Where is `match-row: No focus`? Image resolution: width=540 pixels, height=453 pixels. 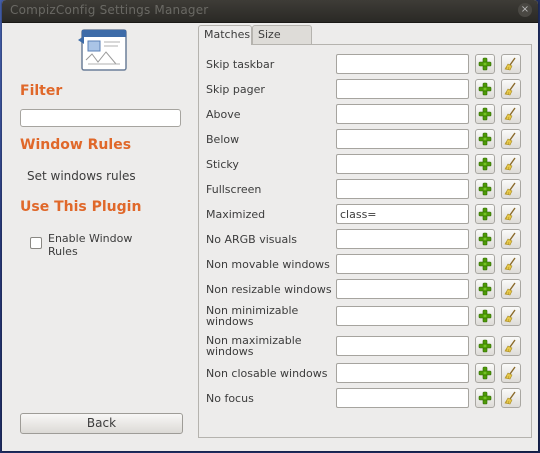
match-row: No focus is located at coordinates (365, 399).